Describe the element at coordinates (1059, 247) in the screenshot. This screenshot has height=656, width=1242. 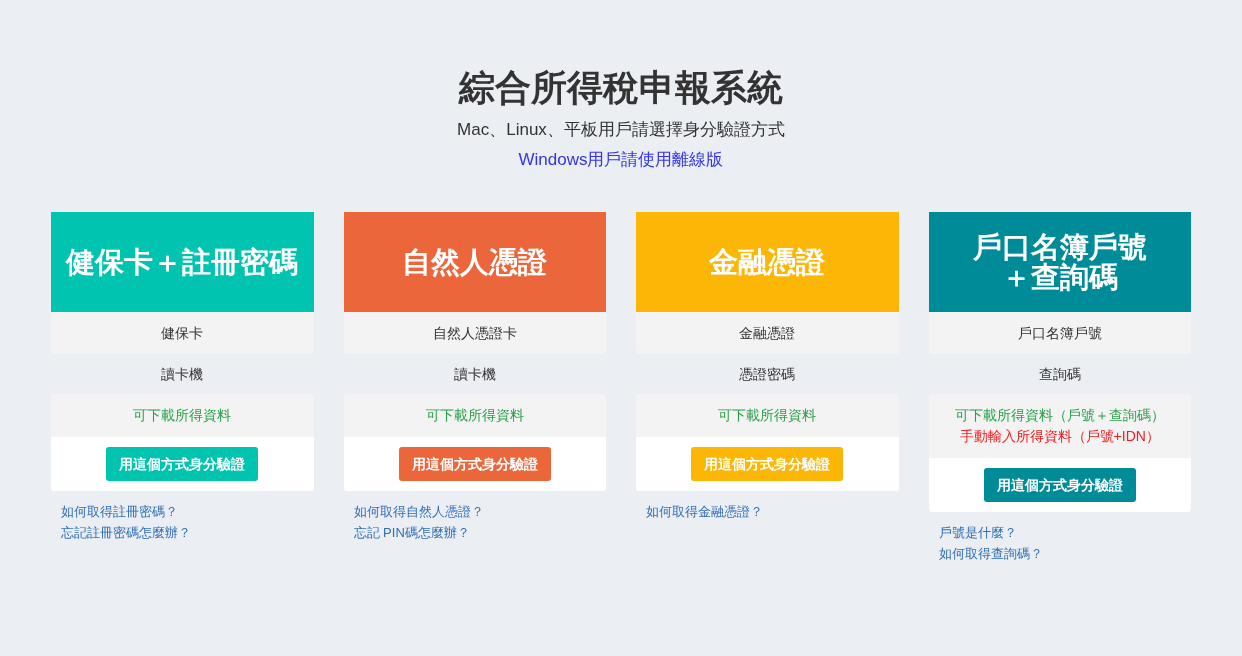
I see `method-title: 戶口名簿戶號` at that location.